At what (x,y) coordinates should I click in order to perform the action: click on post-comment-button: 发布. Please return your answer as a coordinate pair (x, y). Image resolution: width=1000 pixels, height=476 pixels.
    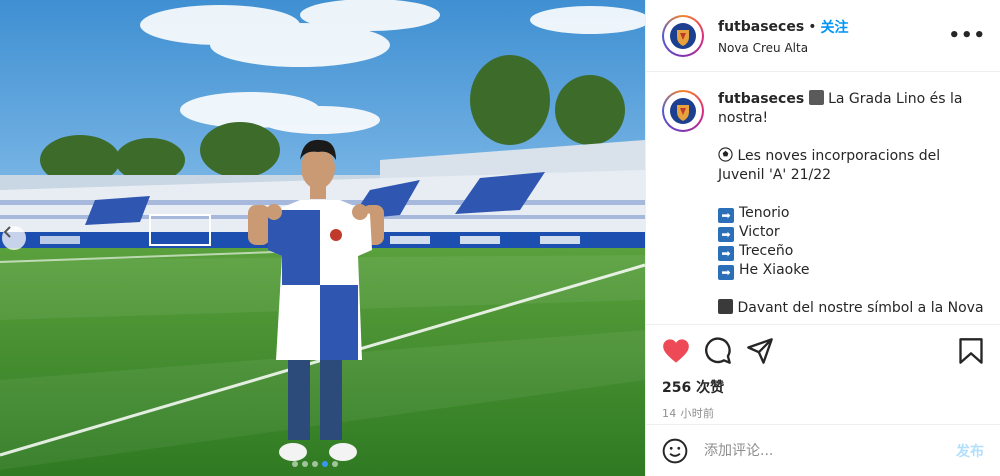
    Looking at the image, I should click on (970, 451).